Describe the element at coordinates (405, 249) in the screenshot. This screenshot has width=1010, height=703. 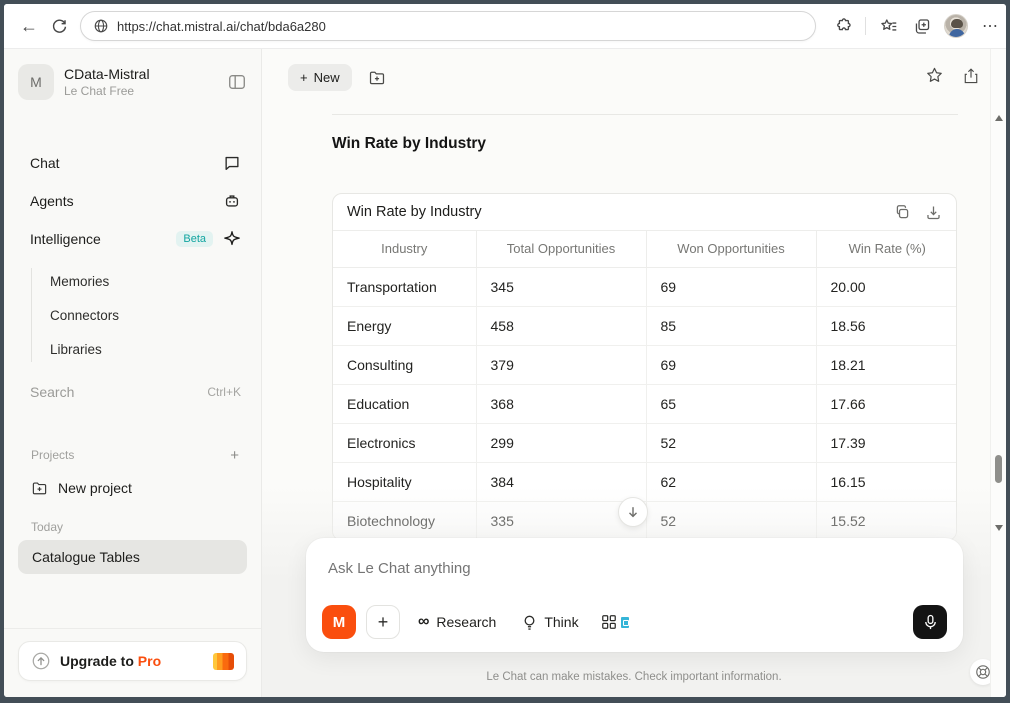
I see `column-header: Industry` at that location.